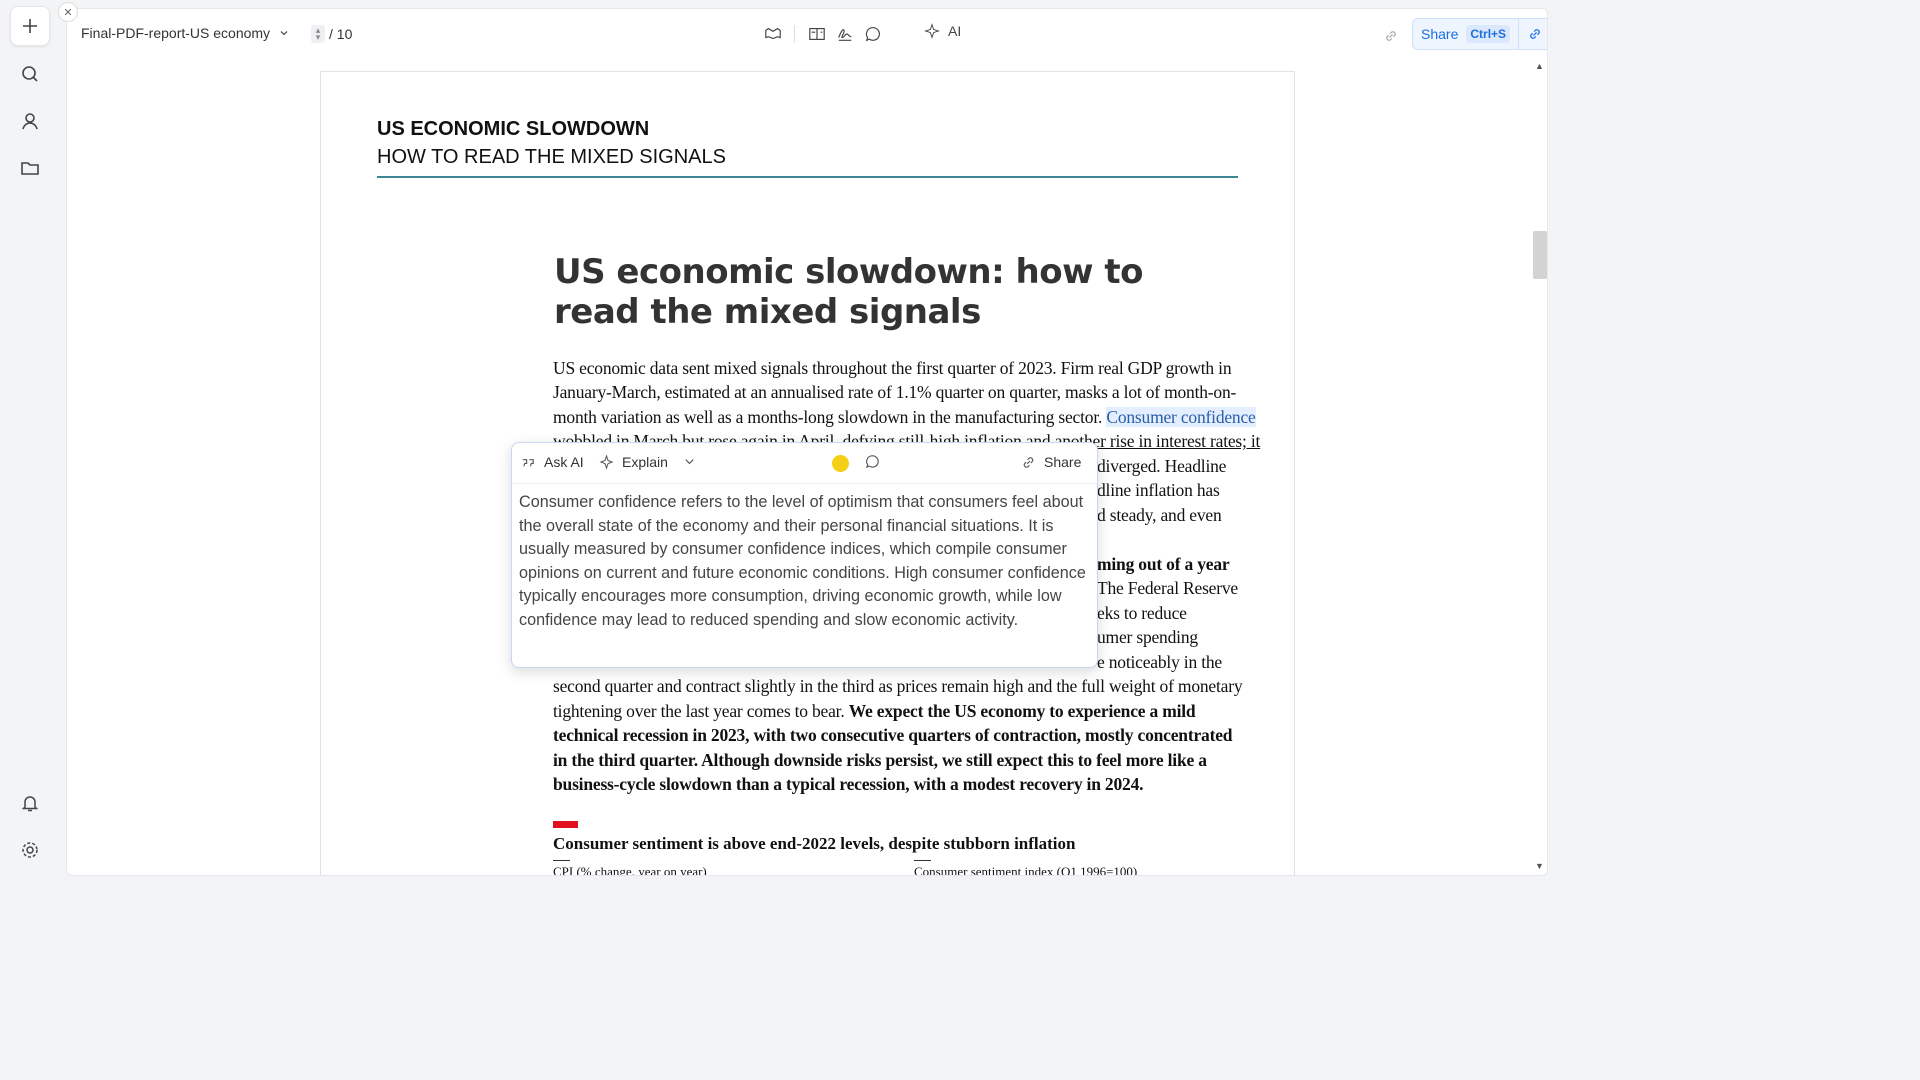 This screenshot has width=1920, height=1080. What do you see at coordinates (551, 157) in the screenshot?
I see `header-subtitle: HOW TO READ THE MIXED SIGNALS` at bounding box center [551, 157].